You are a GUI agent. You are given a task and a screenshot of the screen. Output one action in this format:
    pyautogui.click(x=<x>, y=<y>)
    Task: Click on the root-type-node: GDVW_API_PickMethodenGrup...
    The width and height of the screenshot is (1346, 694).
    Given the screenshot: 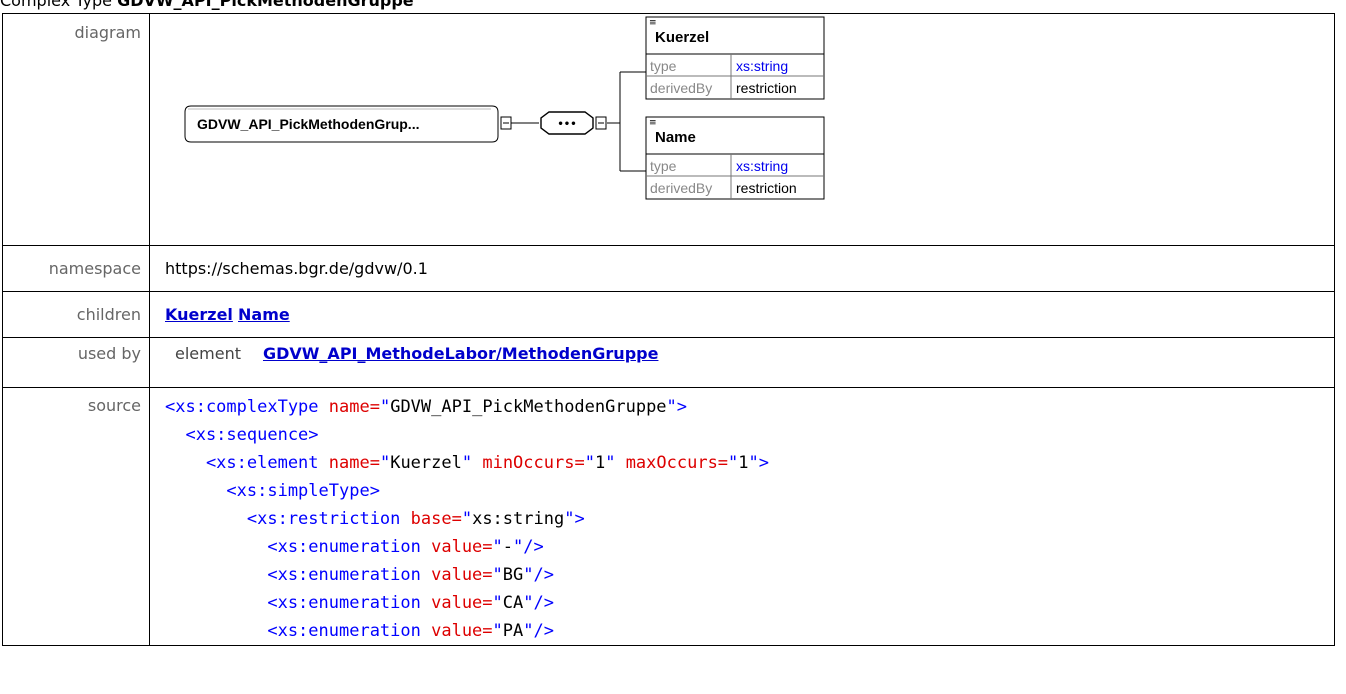 What is the action you would take?
    pyautogui.click(x=341, y=124)
    